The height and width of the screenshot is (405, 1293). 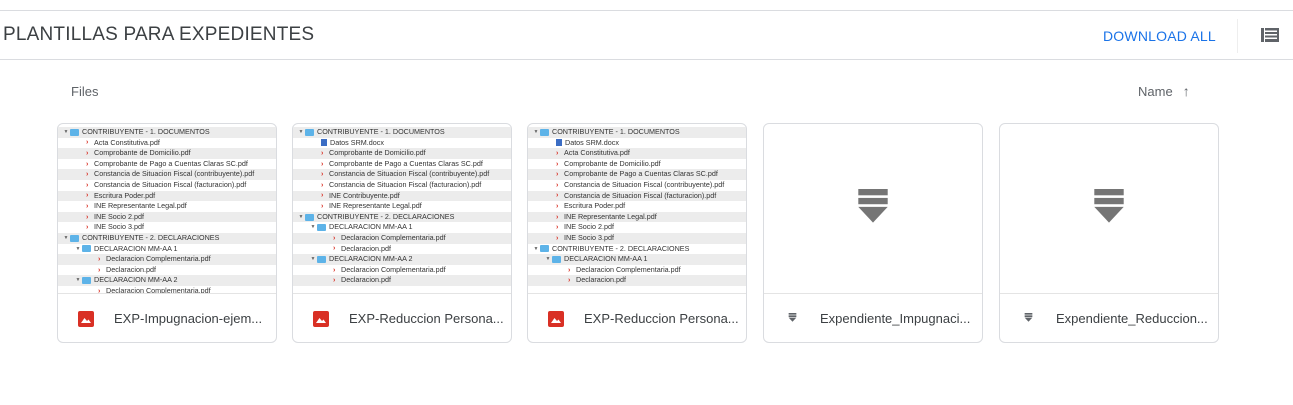 What do you see at coordinates (592, 142) in the screenshot?
I see `tree-row-label: Datos SRM.docx` at bounding box center [592, 142].